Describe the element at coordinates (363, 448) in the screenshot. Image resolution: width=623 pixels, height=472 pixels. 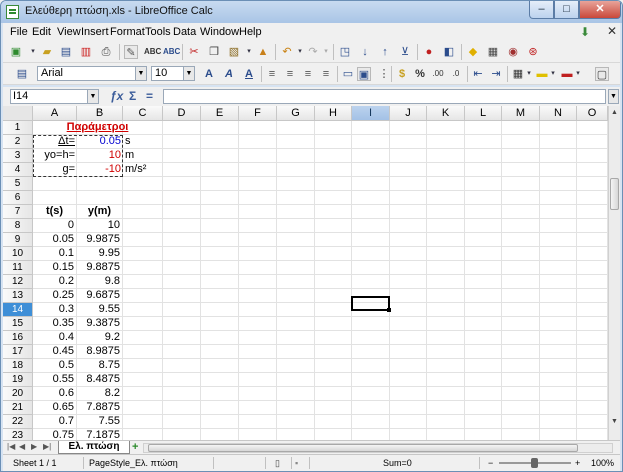
I see `horizontal-scroll-thumb` at that location.